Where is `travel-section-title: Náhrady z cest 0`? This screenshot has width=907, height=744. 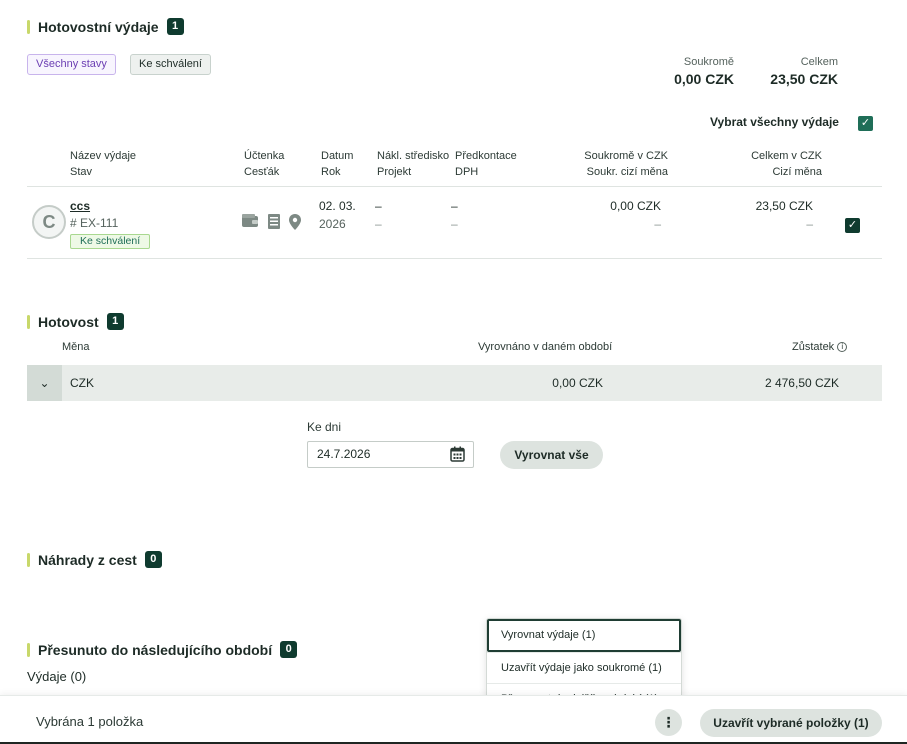
travel-section-title: Náhrady z cest 0 is located at coordinates (94, 559).